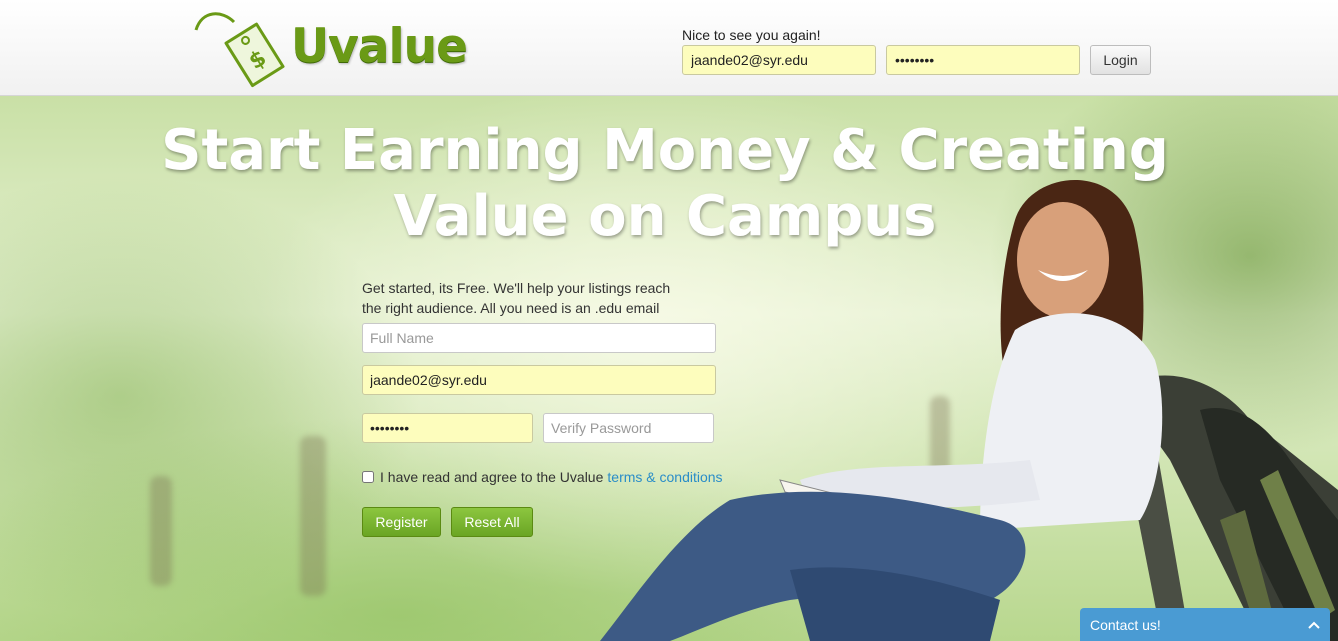 This screenshot has width=1338, height=641. What do you see at coordinates (539, 380) in the screenshot?
I see `email-input` at bounding box center [539, 380].